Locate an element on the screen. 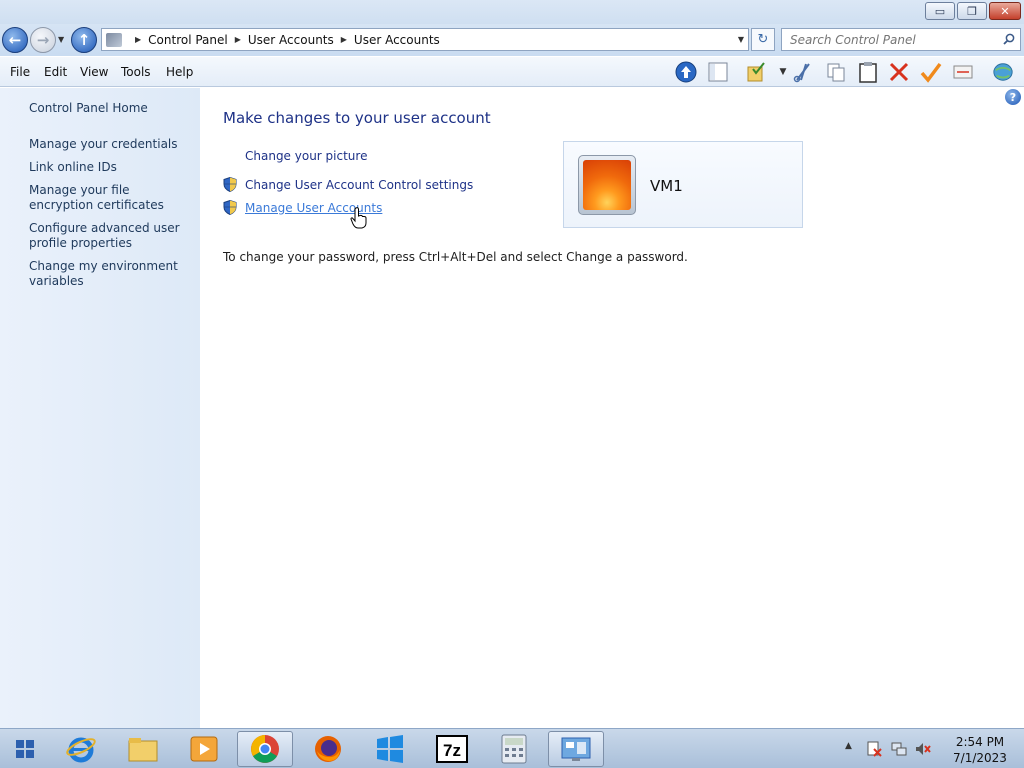  network-icon is located at coordinates (899, 750).